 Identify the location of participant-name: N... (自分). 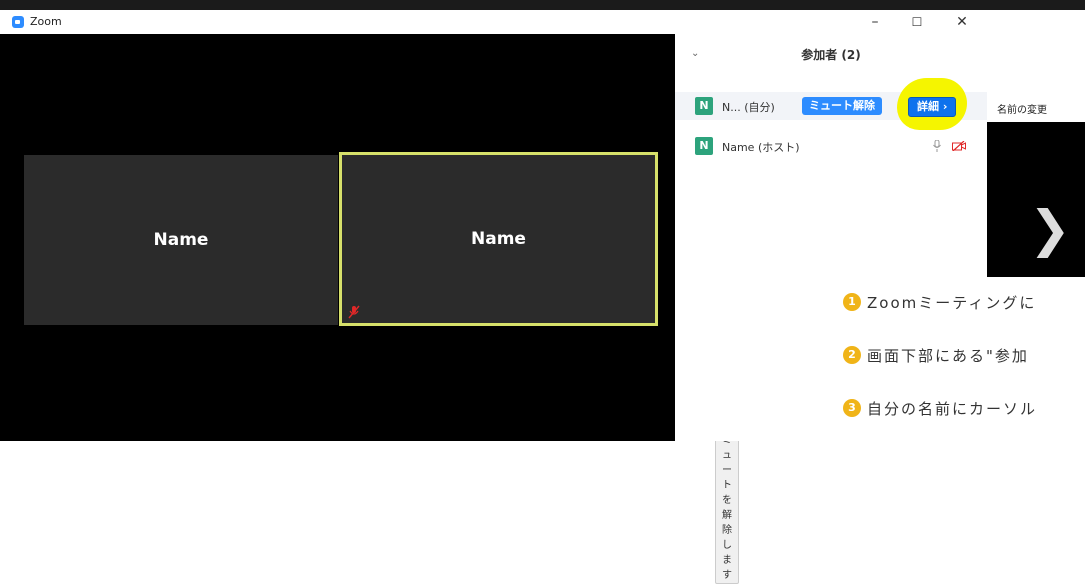
(748, 107).